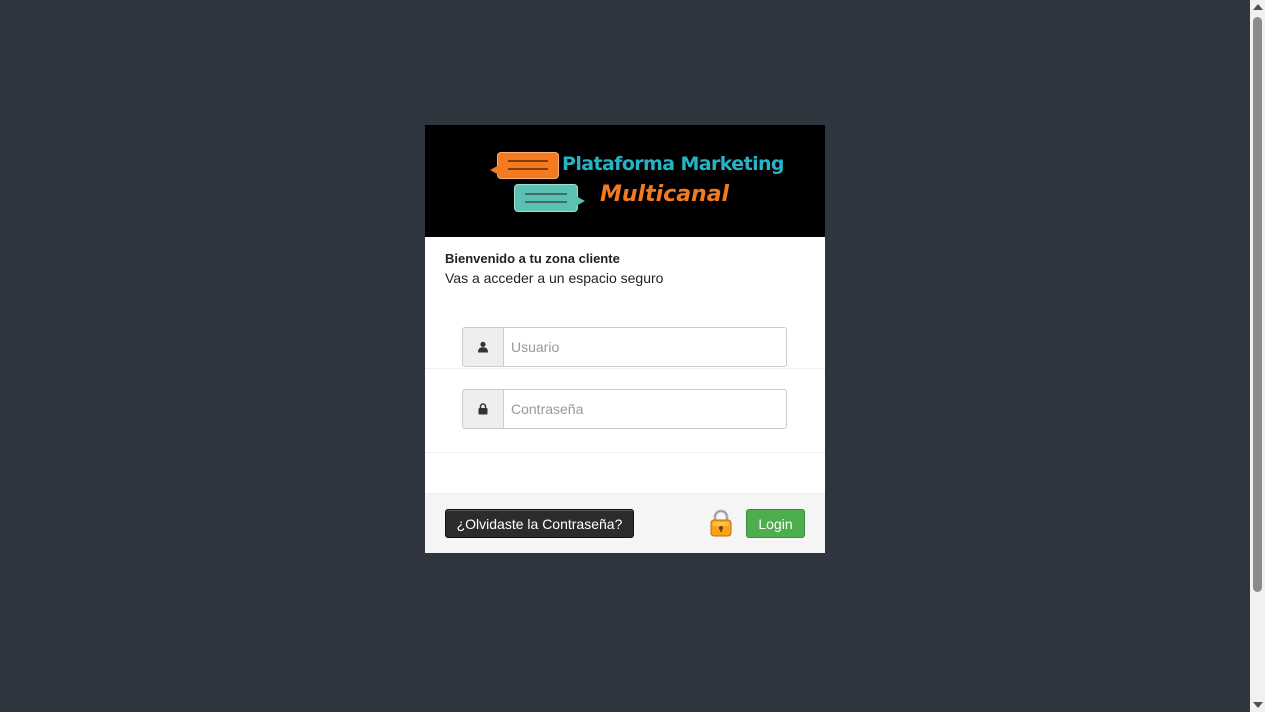 The height and width of the screenshot is (712, 1265). What do you see at coordinates (549, 198) in the screenshot?
I see `teal-chat-bubble-icon` at bounding box center [549, 198].